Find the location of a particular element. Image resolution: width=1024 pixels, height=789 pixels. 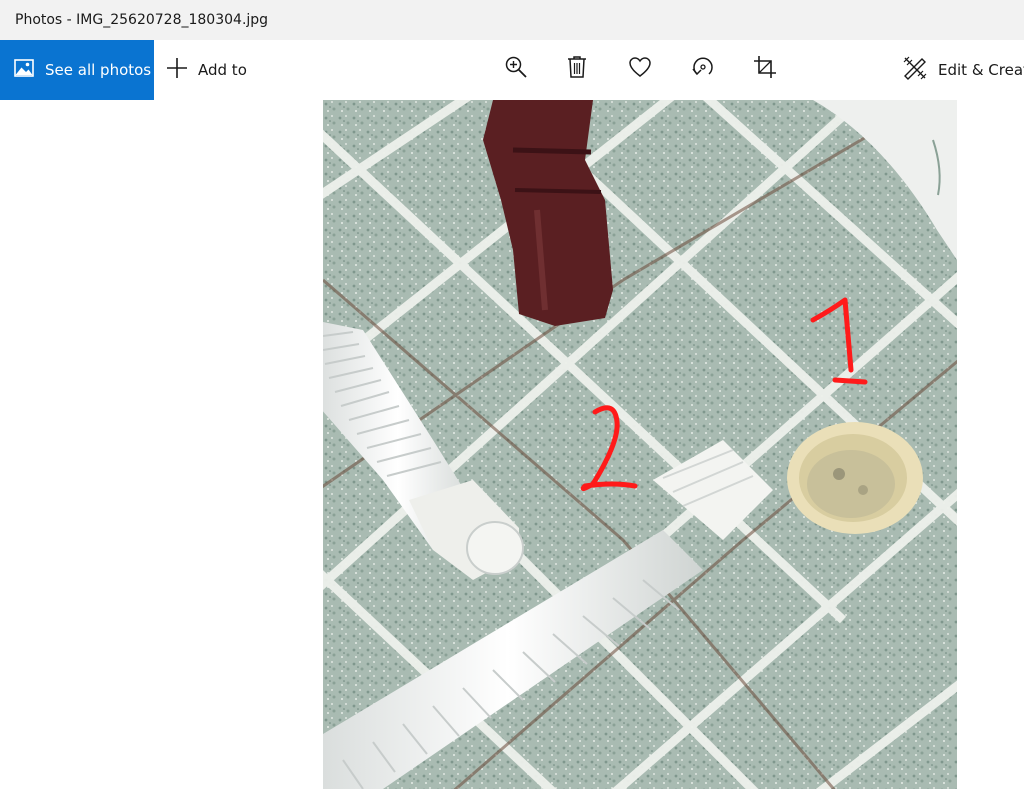

edit-create-button: Edit & Create is located at coordinates (963, 70).